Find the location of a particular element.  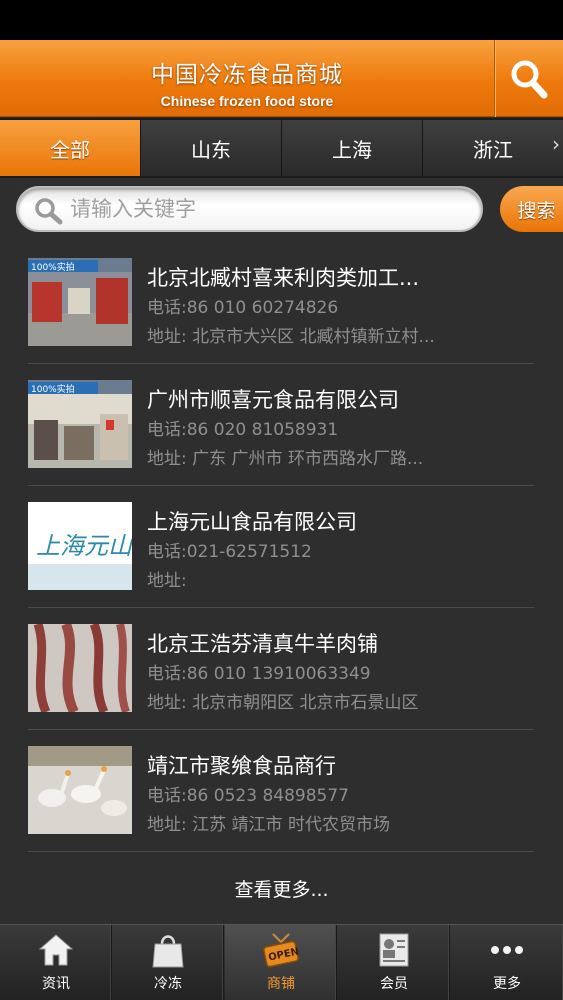

store-address: 地址: 江苏 靖江市 时代农贸市场 is located at coordinates (268, 822).